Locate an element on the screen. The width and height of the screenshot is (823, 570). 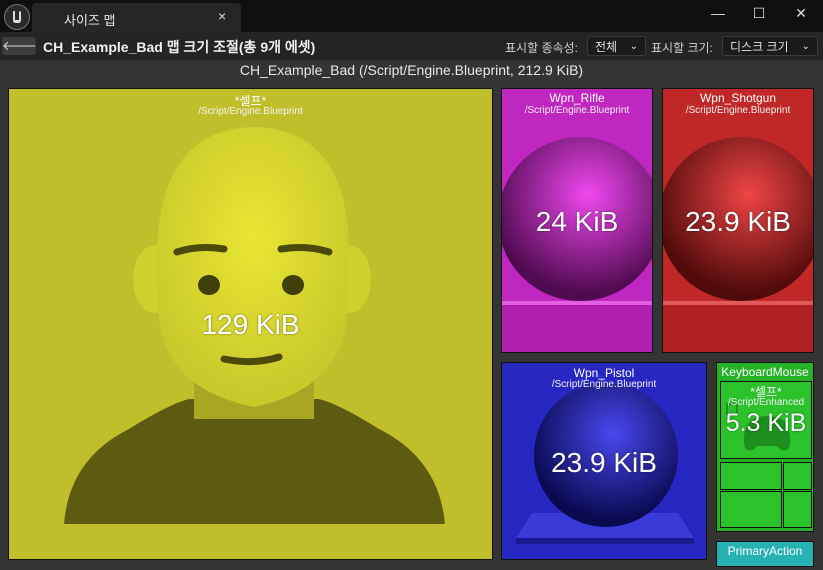
asset-name: KeyboardMouse is located at coordinates (765, 372).